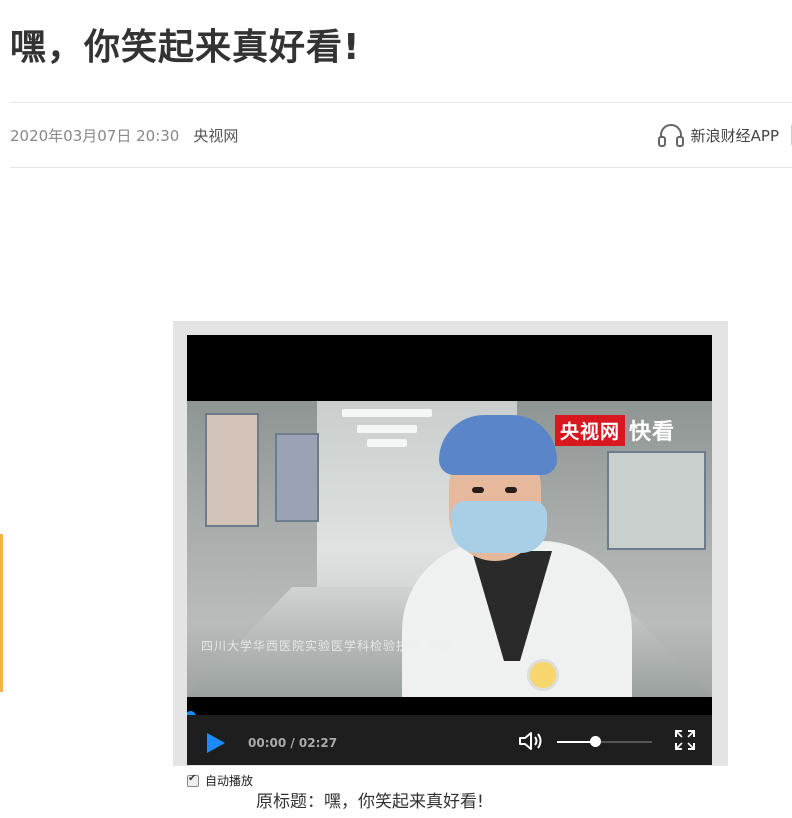  What do you see at coordinates (685, 740) in the screenshot?
I see `fullscreen-icon` at bounding box center [685, 740].